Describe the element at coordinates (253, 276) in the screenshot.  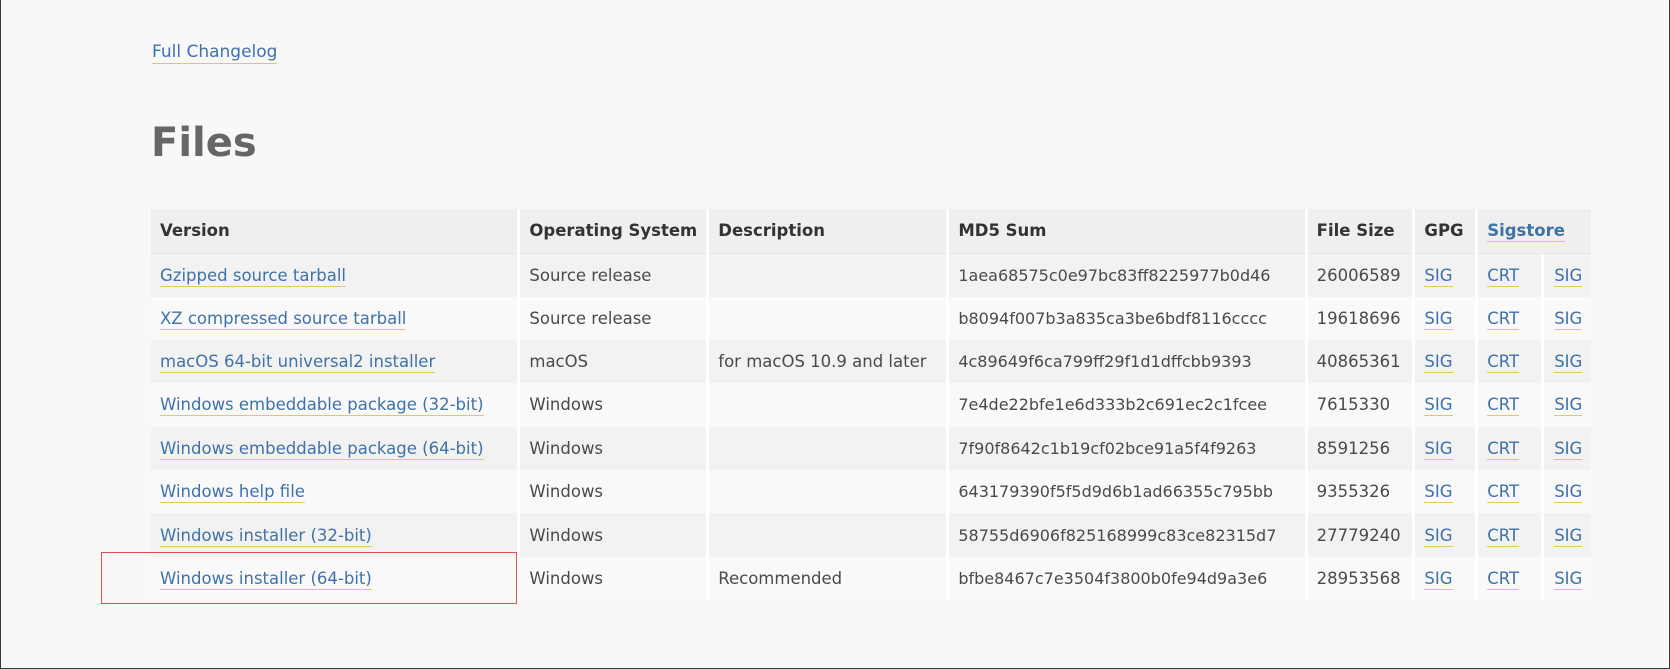
I see `version-download-link: Gzipped source tarball` at that location.